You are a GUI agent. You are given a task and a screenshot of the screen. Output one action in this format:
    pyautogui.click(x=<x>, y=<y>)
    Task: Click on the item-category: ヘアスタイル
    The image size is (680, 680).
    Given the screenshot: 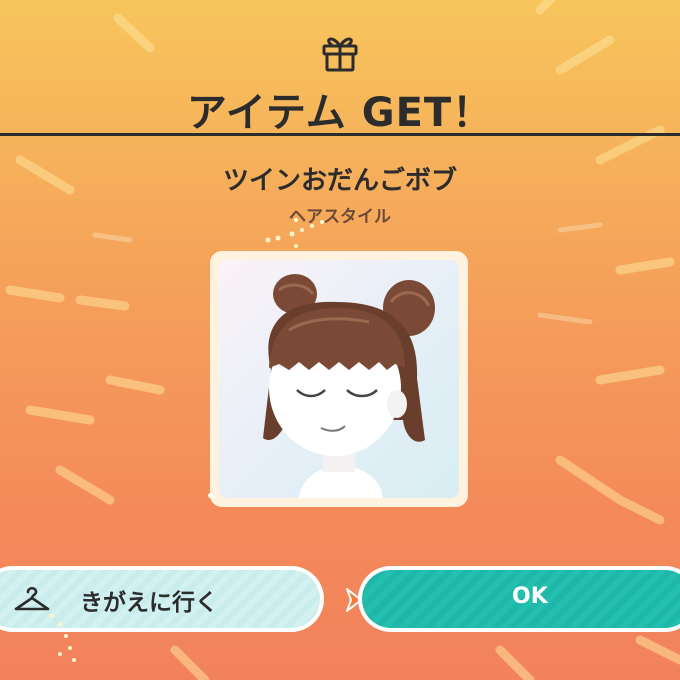 What is the action you would take?
    pyautogui.click(x=340, y=217)
    